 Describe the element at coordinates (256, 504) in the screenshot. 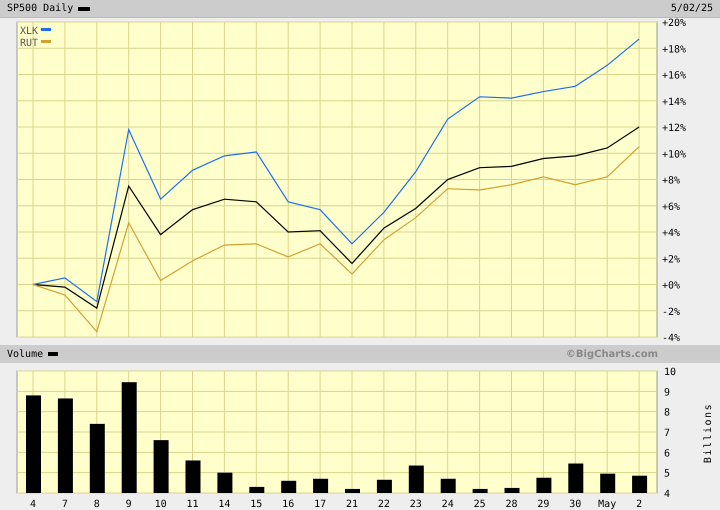

I see `axis-tick-label: 15` at that location.